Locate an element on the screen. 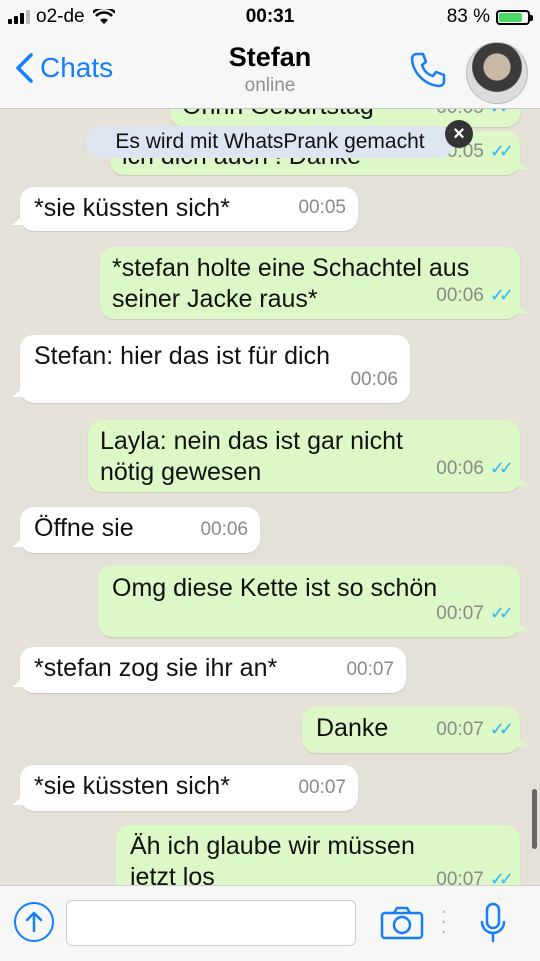  message-text: *stefan zog sie ihr an* is located at coordinates (156, 668).